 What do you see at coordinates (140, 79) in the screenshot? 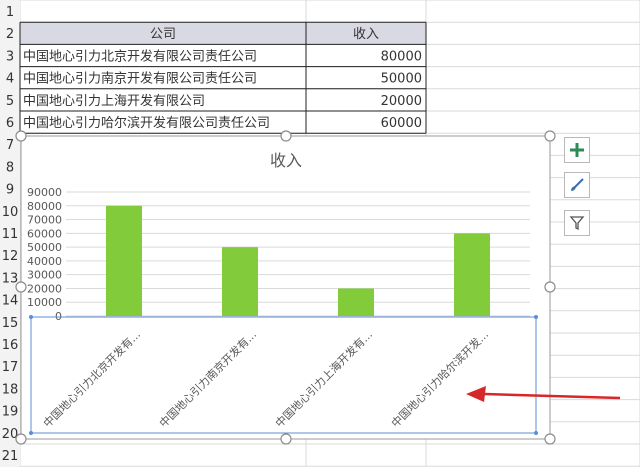
I see `company-cell: 中国地心引力南京开发有限公司责任公司` at bounding box center [140, 79].